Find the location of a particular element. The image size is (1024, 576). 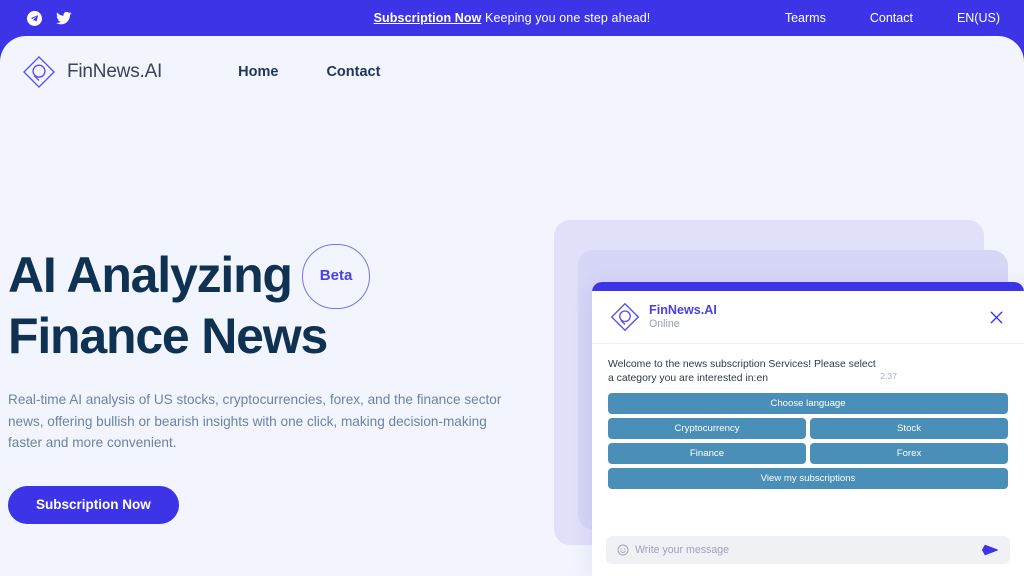

nav-link-contact: Contact is located at coordinates (353, 72).